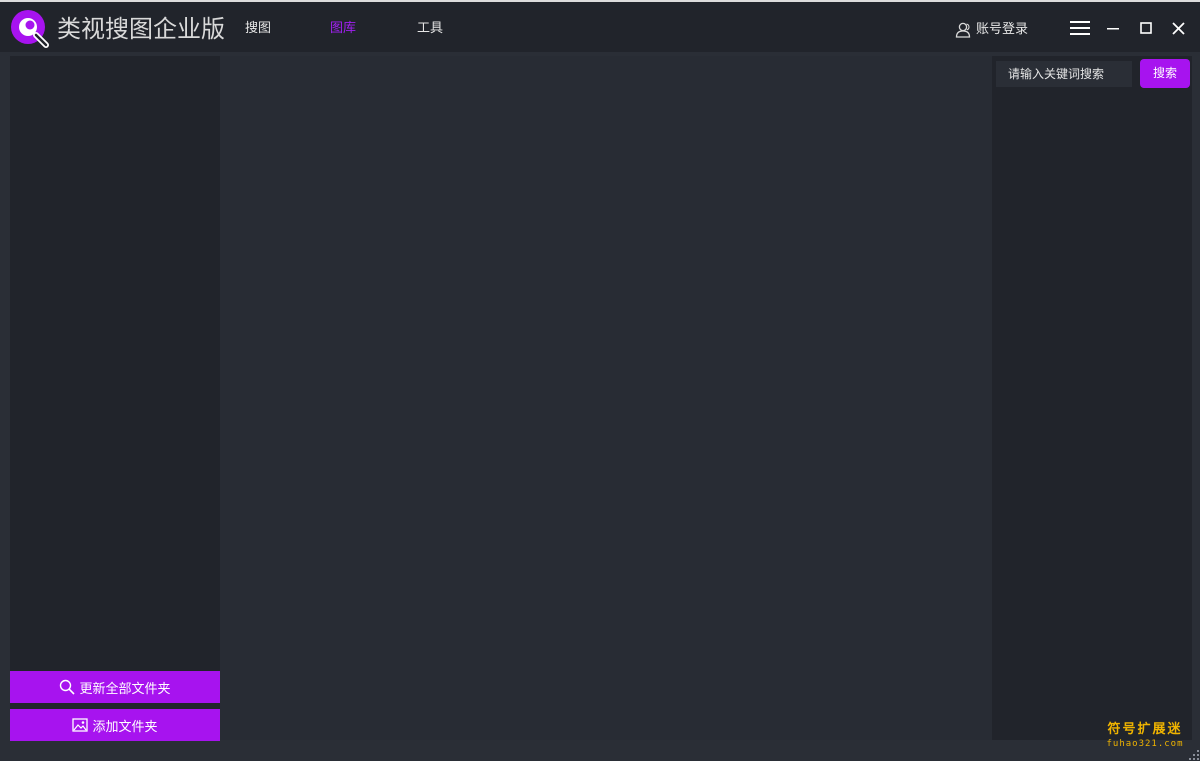  I want to click on hamburger-menu-icon, so click(1080, 28).